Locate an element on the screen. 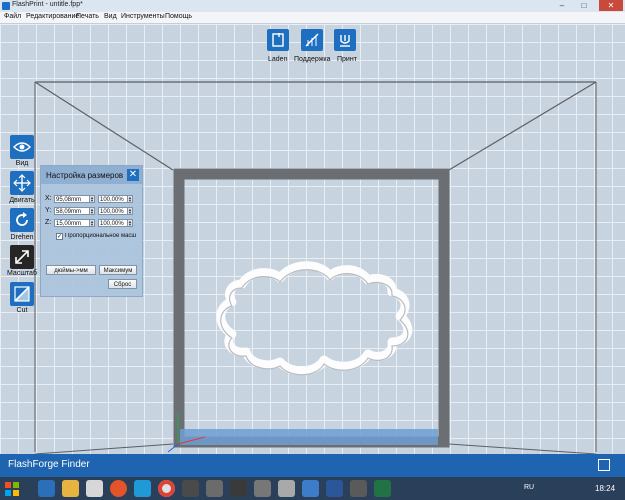 The image size is (625, 500). taskbar-explorer-icon is located at coordinates (70, 488).